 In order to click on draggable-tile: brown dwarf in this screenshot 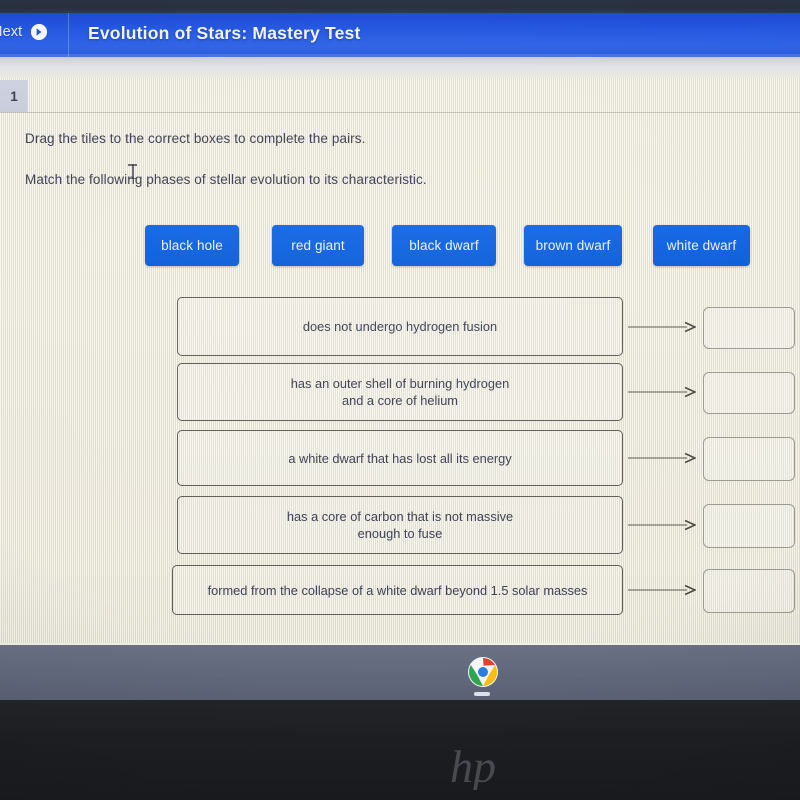, I will do `click(573, 245)`.